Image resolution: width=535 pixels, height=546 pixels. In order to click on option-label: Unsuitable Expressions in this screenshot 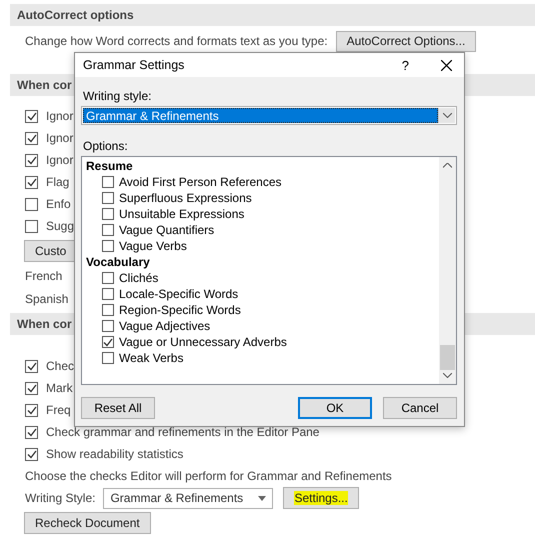, I will do `click(181, 214)`.